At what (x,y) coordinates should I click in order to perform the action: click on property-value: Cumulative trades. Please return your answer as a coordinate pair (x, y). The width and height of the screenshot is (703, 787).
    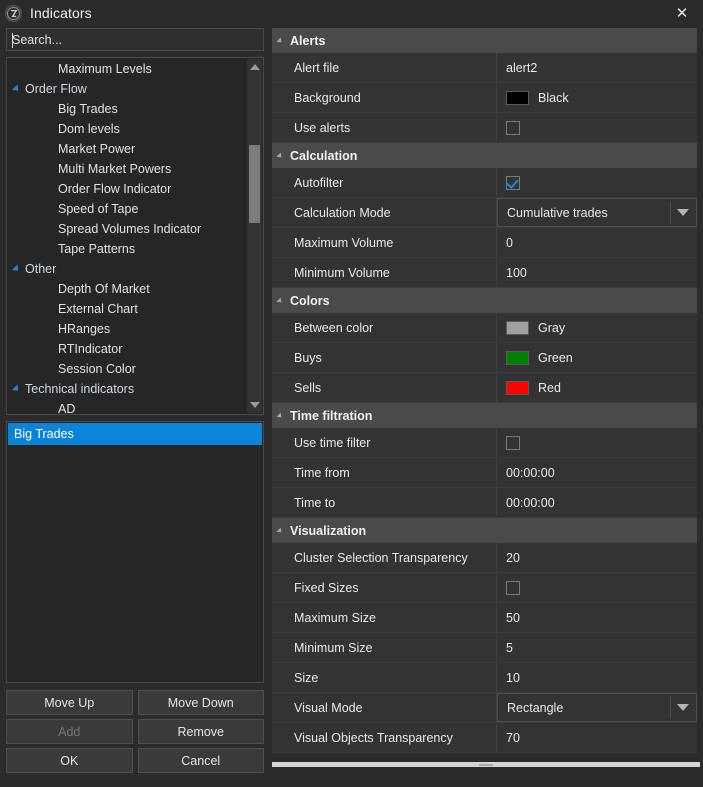
    Looking at the image, I should click on (597, 212).